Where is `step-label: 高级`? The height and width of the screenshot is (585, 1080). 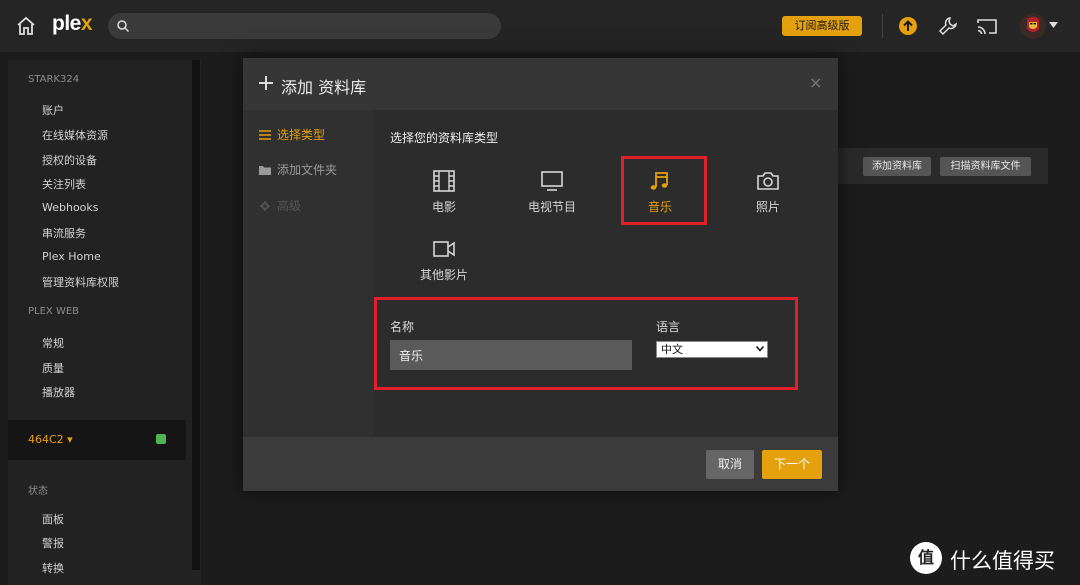 step-label: 高级 is located at coordinates (289, 206).